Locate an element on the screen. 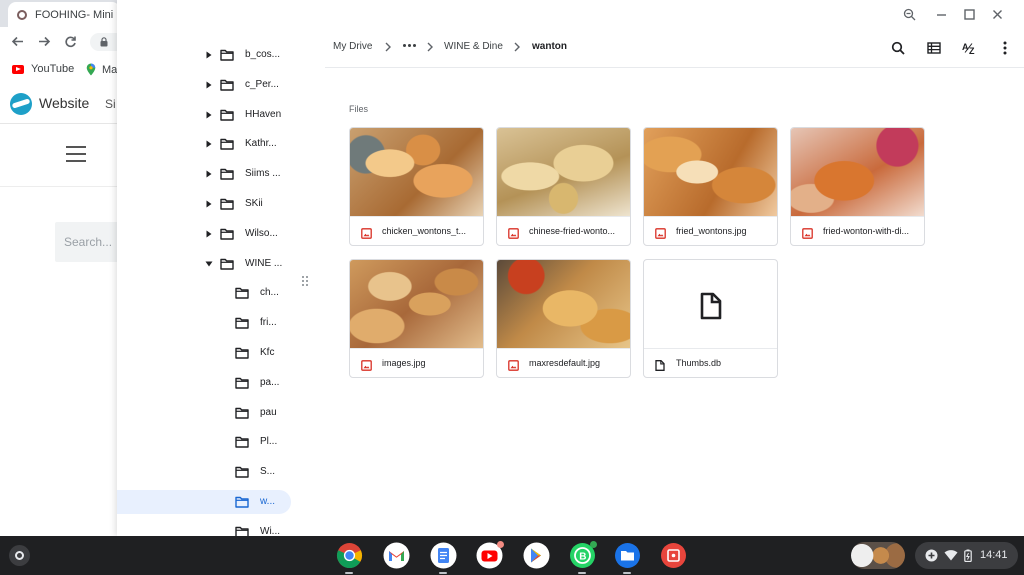 Image resolution: width=1024 pixels, height=575 pixels. youtube-icon is located at coordinates (490, 555).